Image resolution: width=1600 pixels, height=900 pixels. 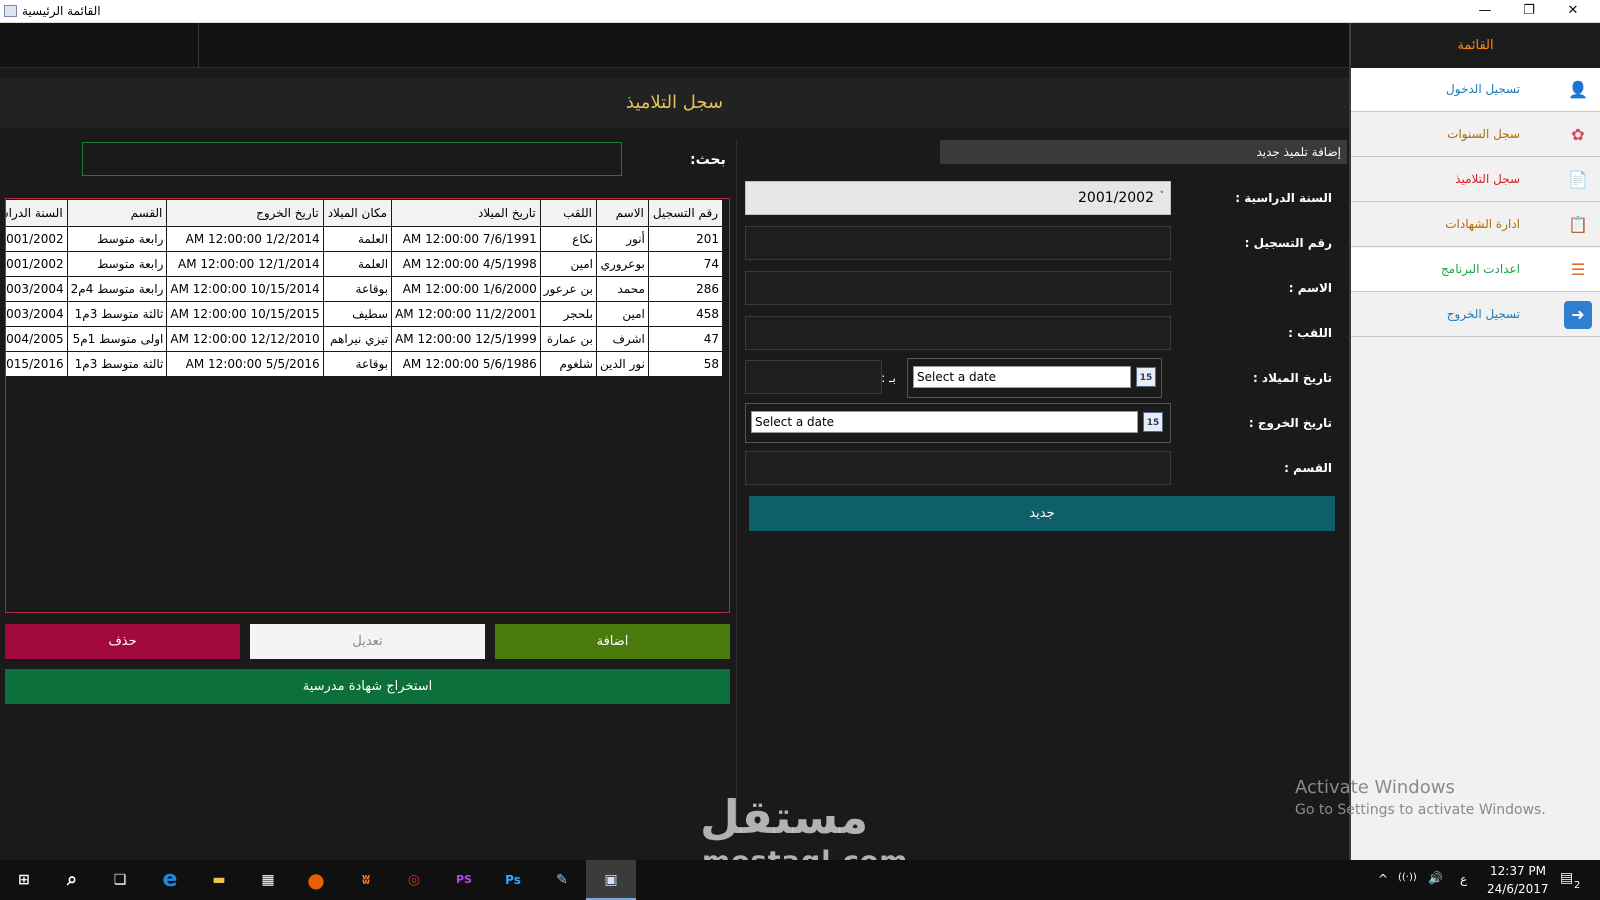 I want to click on col-birth-date: تاريخ الميلاد, so click(x=466, y=213).